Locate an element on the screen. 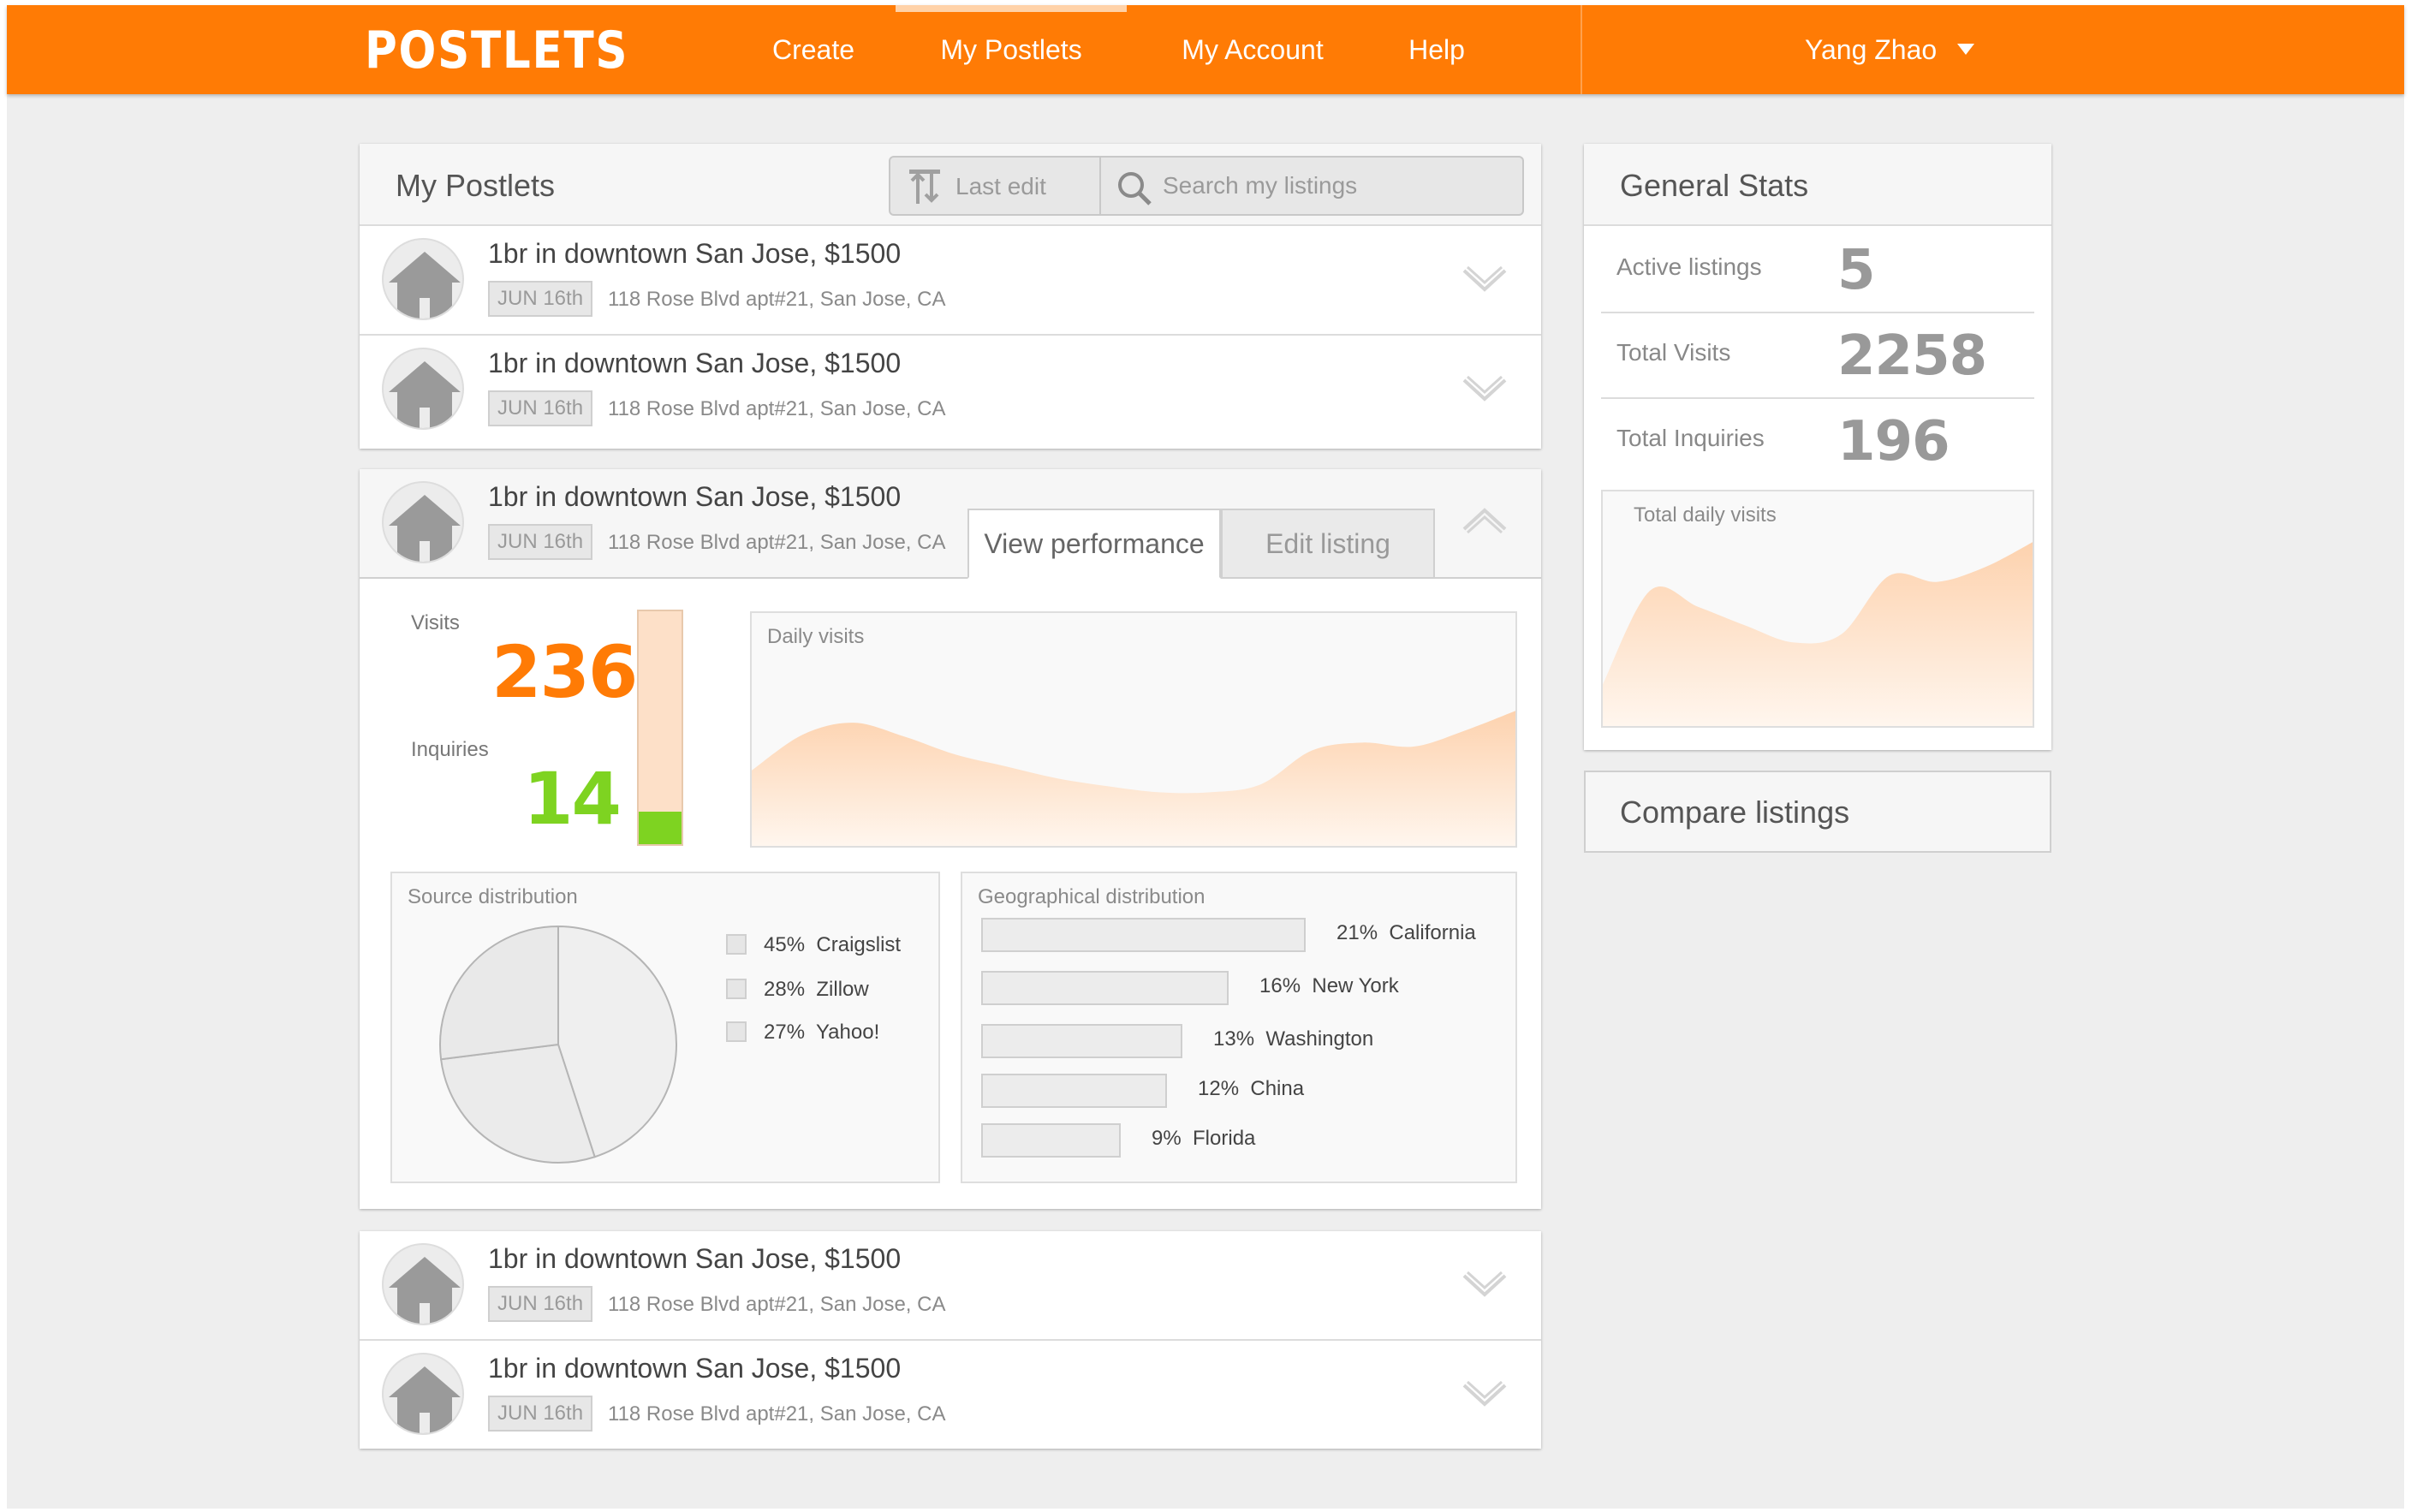  total-daily-visits-card: Total daily visits is located at coordinates (1817, 609).